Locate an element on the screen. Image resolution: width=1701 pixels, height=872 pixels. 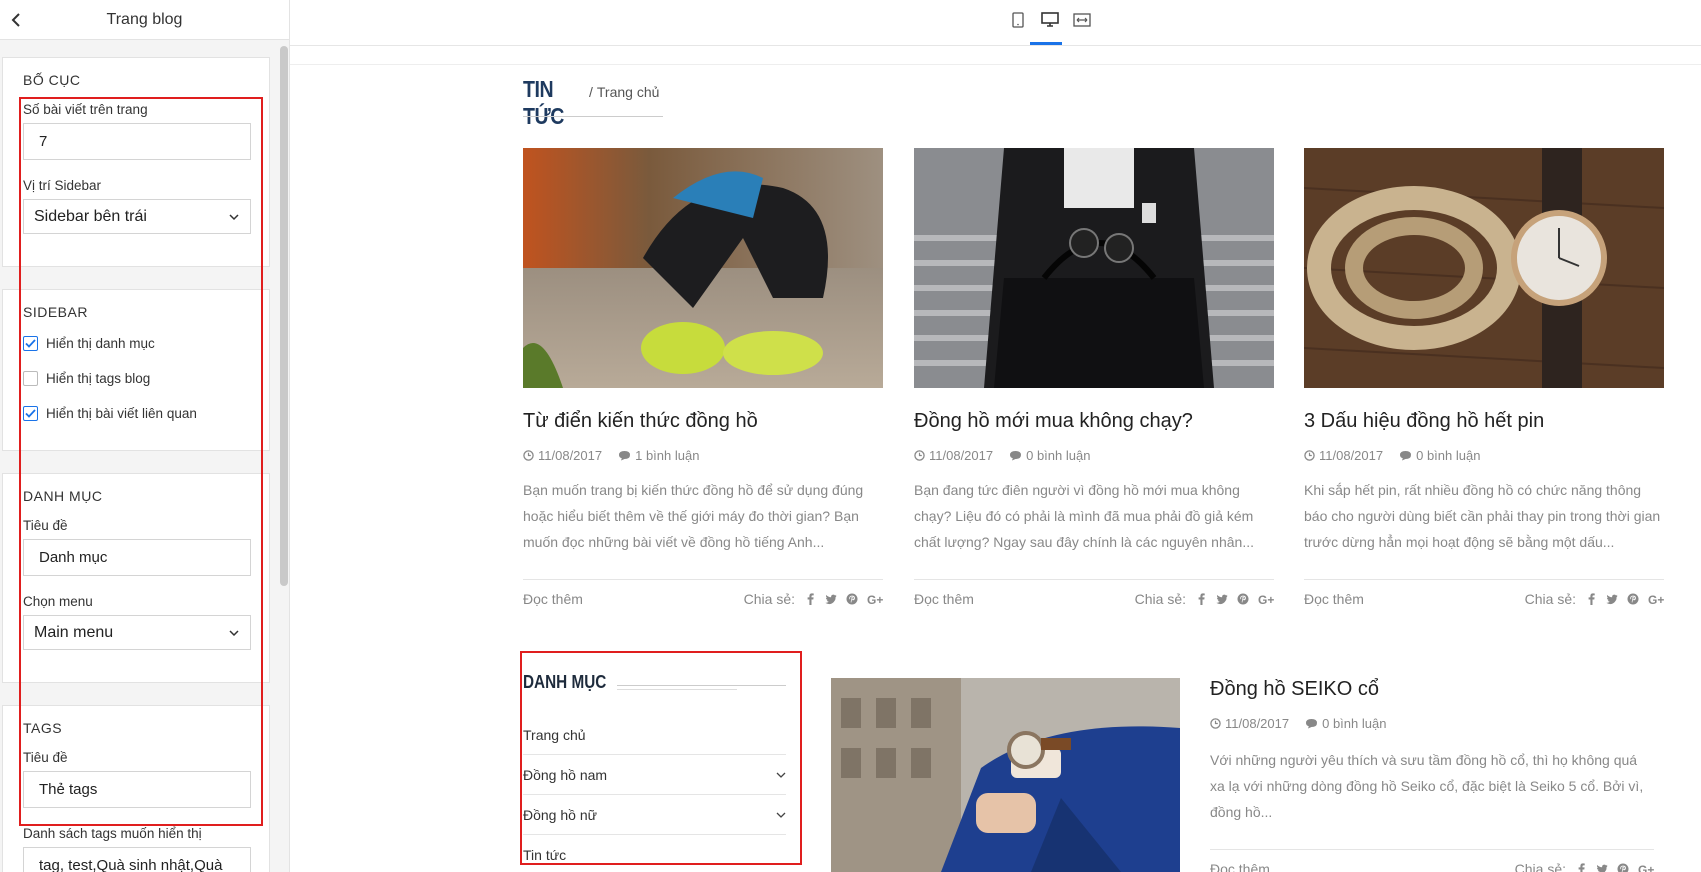
post-image-suit-watch is located at coordinates (1005, 775).